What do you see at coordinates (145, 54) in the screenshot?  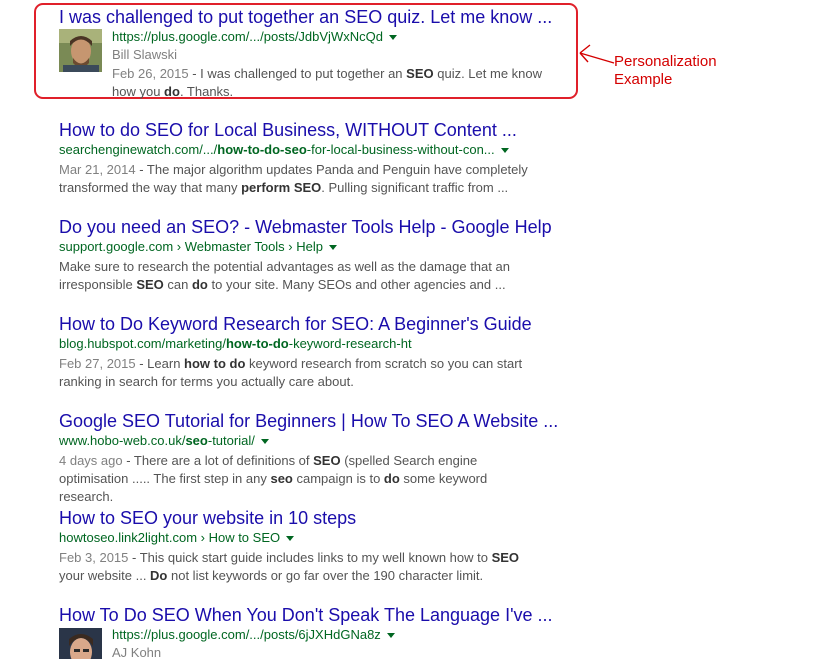 I see `result-author: Bill Slawski` at bounding box center [145, 54].